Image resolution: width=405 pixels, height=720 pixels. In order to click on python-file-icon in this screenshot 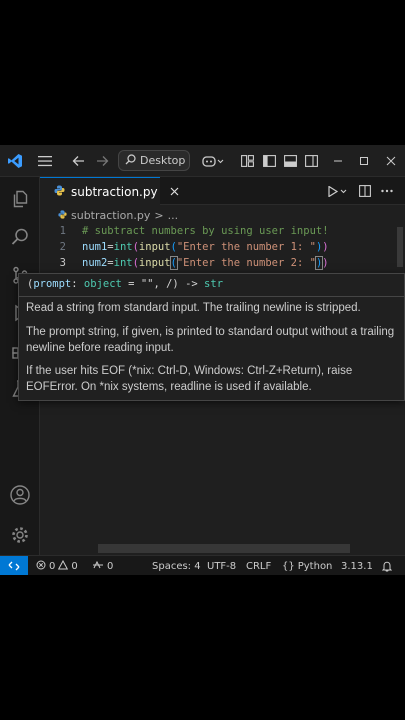, I will do `click(59, 192)`.